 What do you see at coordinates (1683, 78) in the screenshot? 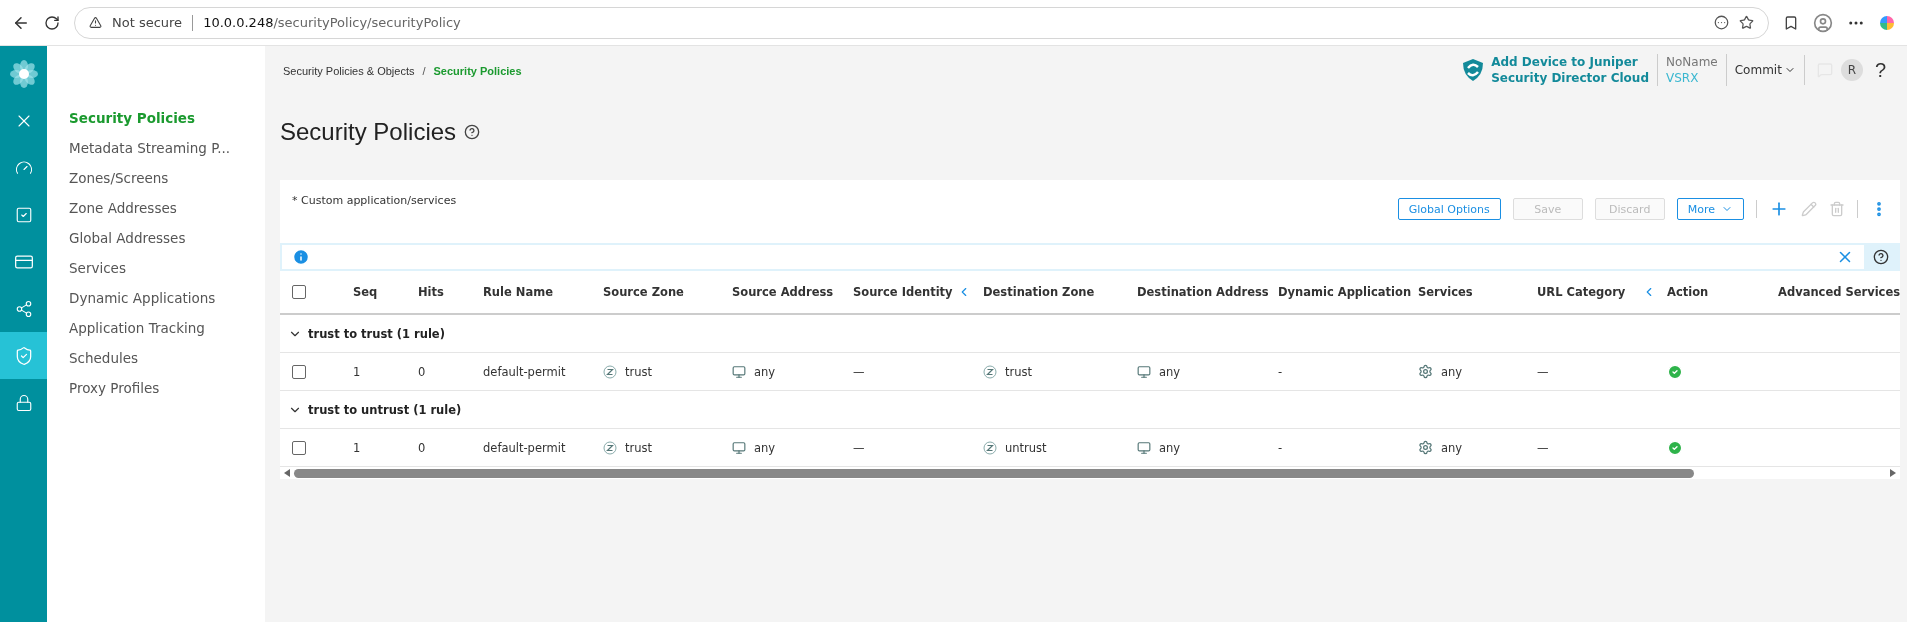
I see `device-type: VSRX` at bounding box center [1683, 78].